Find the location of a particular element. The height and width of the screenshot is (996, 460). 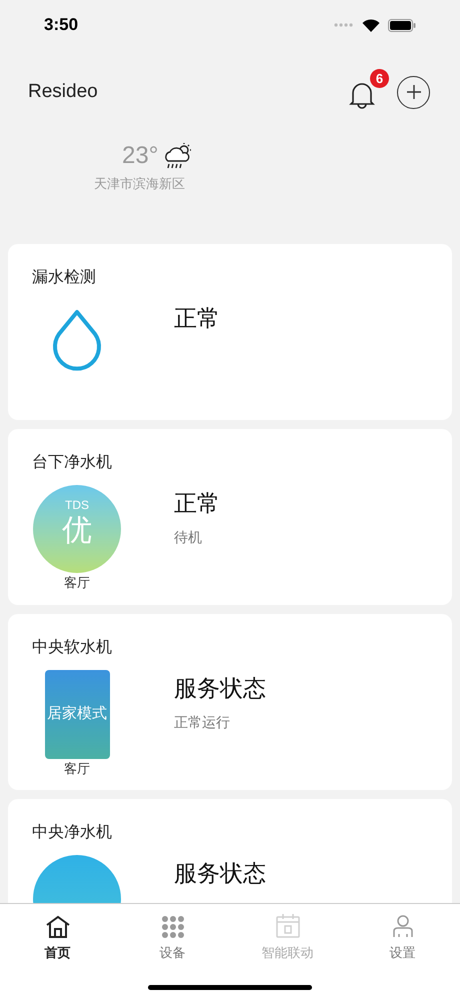

grid-icon is located at coordinates (172, 926).